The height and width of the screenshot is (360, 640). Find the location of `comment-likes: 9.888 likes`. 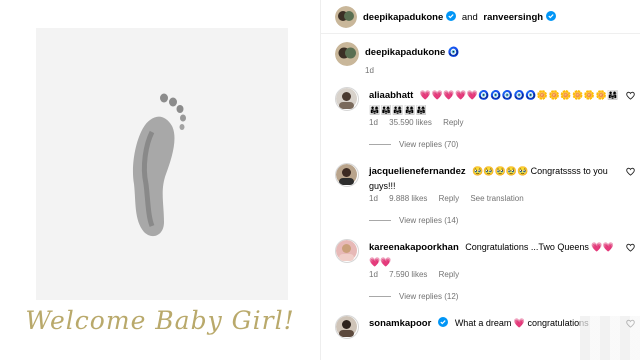

comment-likes: 9.888 likes is located at coordinates (408, 198).